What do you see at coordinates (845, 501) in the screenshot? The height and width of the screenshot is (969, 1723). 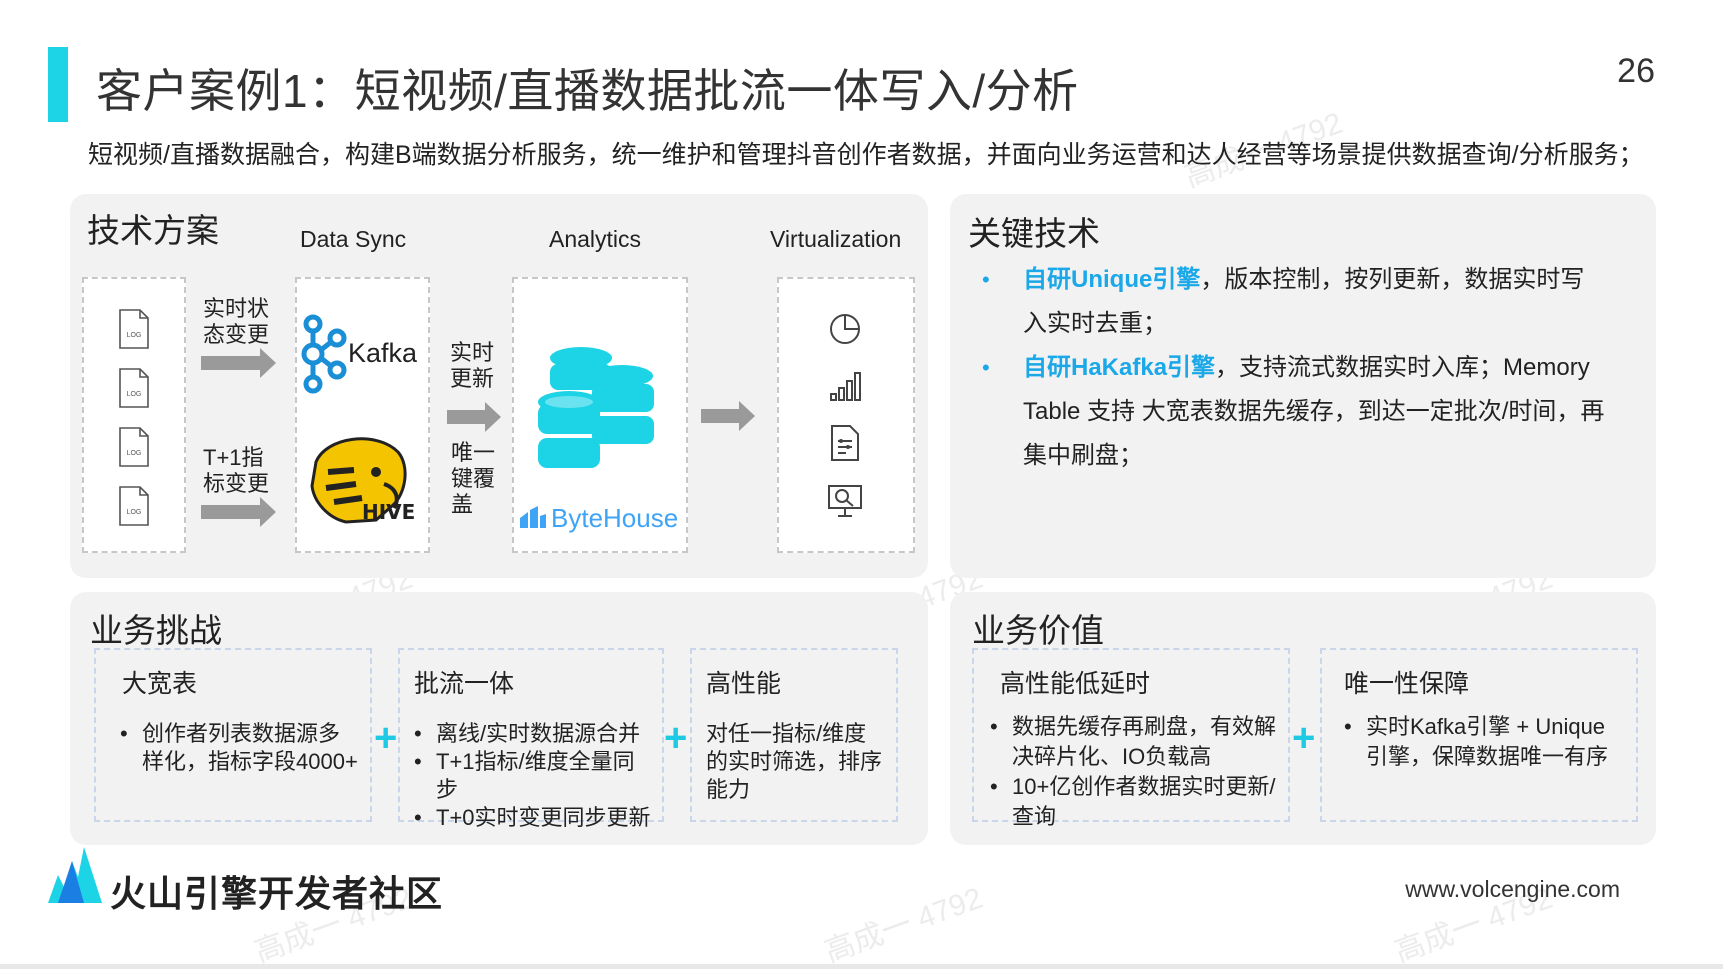 I see `monitor-analytics-icon` at bounding box center [845, 501].